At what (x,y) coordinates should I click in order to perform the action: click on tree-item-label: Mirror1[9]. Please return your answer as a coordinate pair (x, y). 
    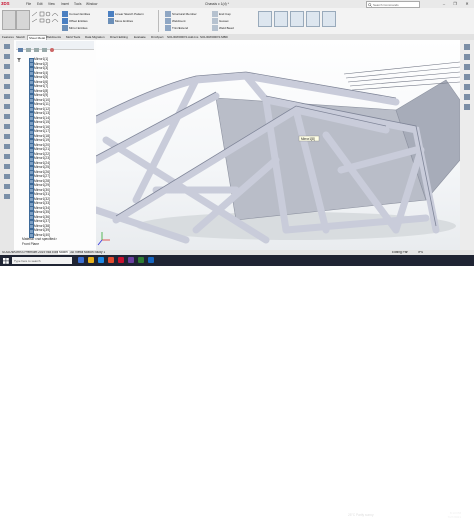
    Looking at the image, I should click on (41, 95).